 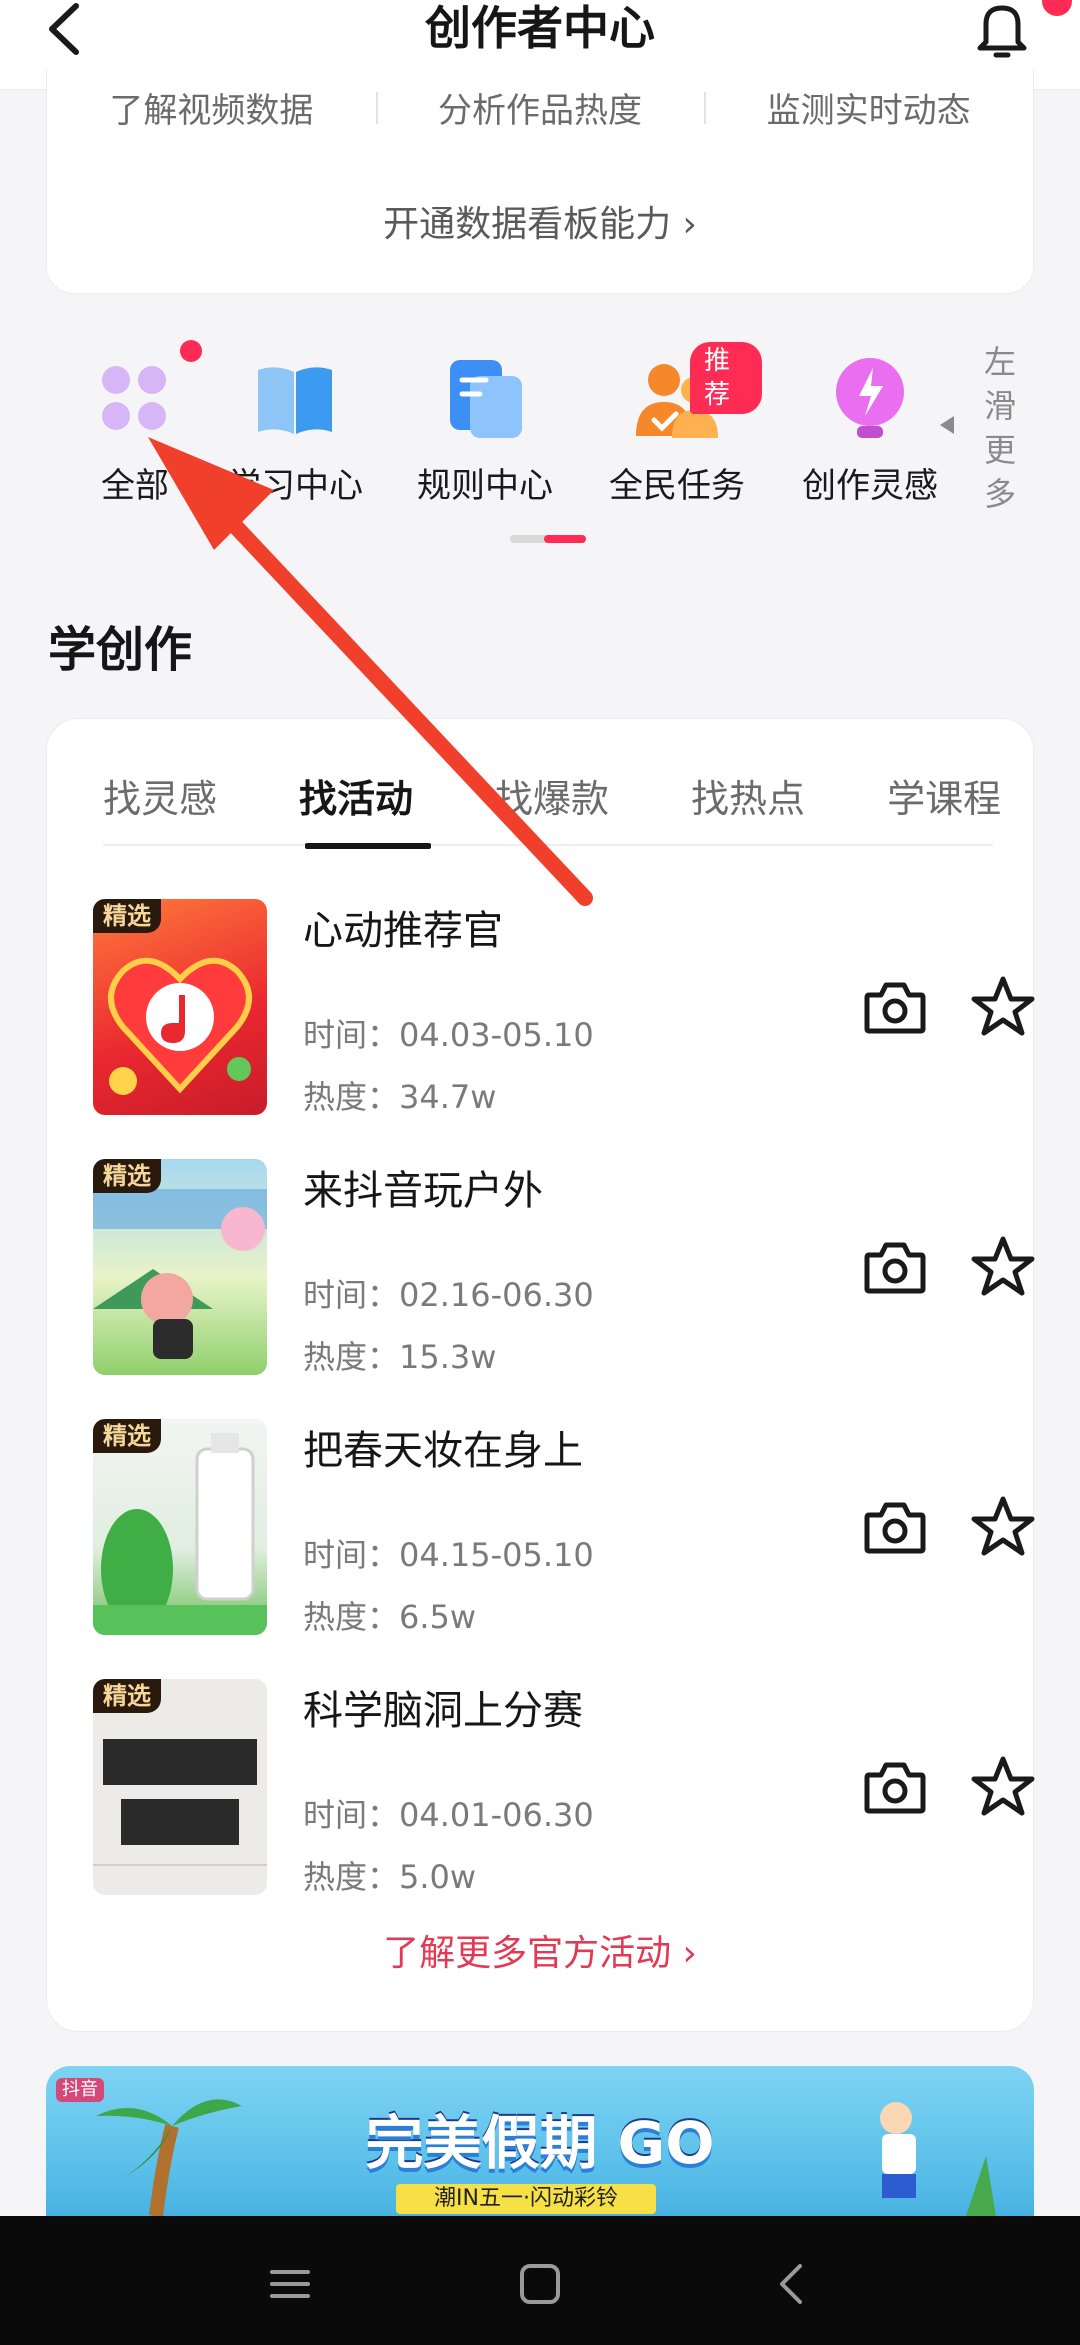 I want to click on activity-time: 时间：02.16-06.30, so click(x=448, y=1295).